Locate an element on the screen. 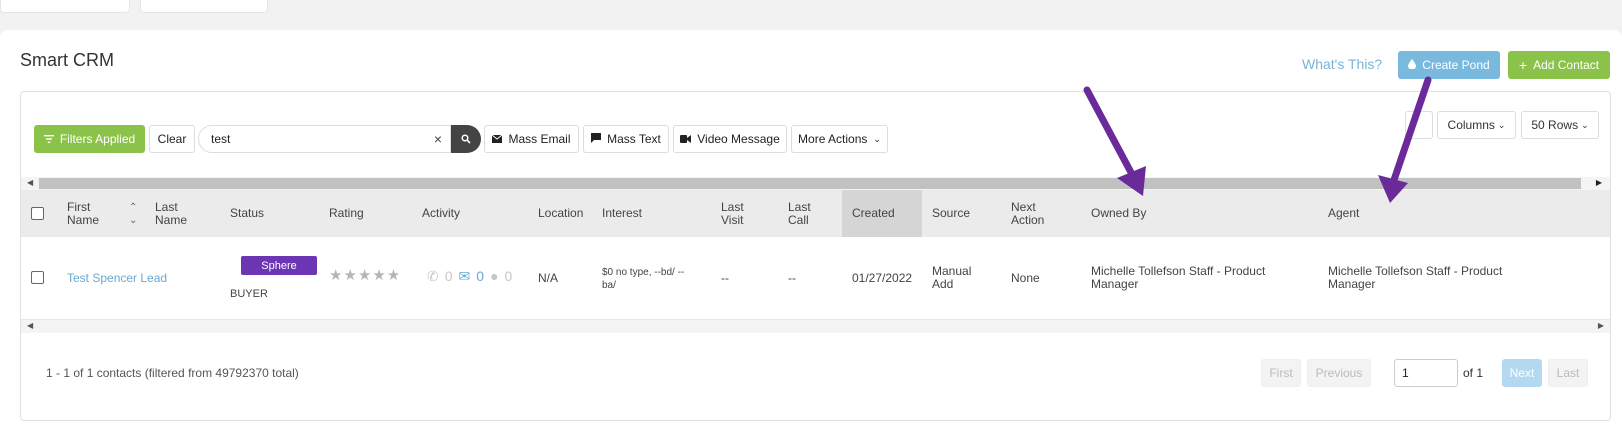  video-icon is located at coordinates (686, 139).